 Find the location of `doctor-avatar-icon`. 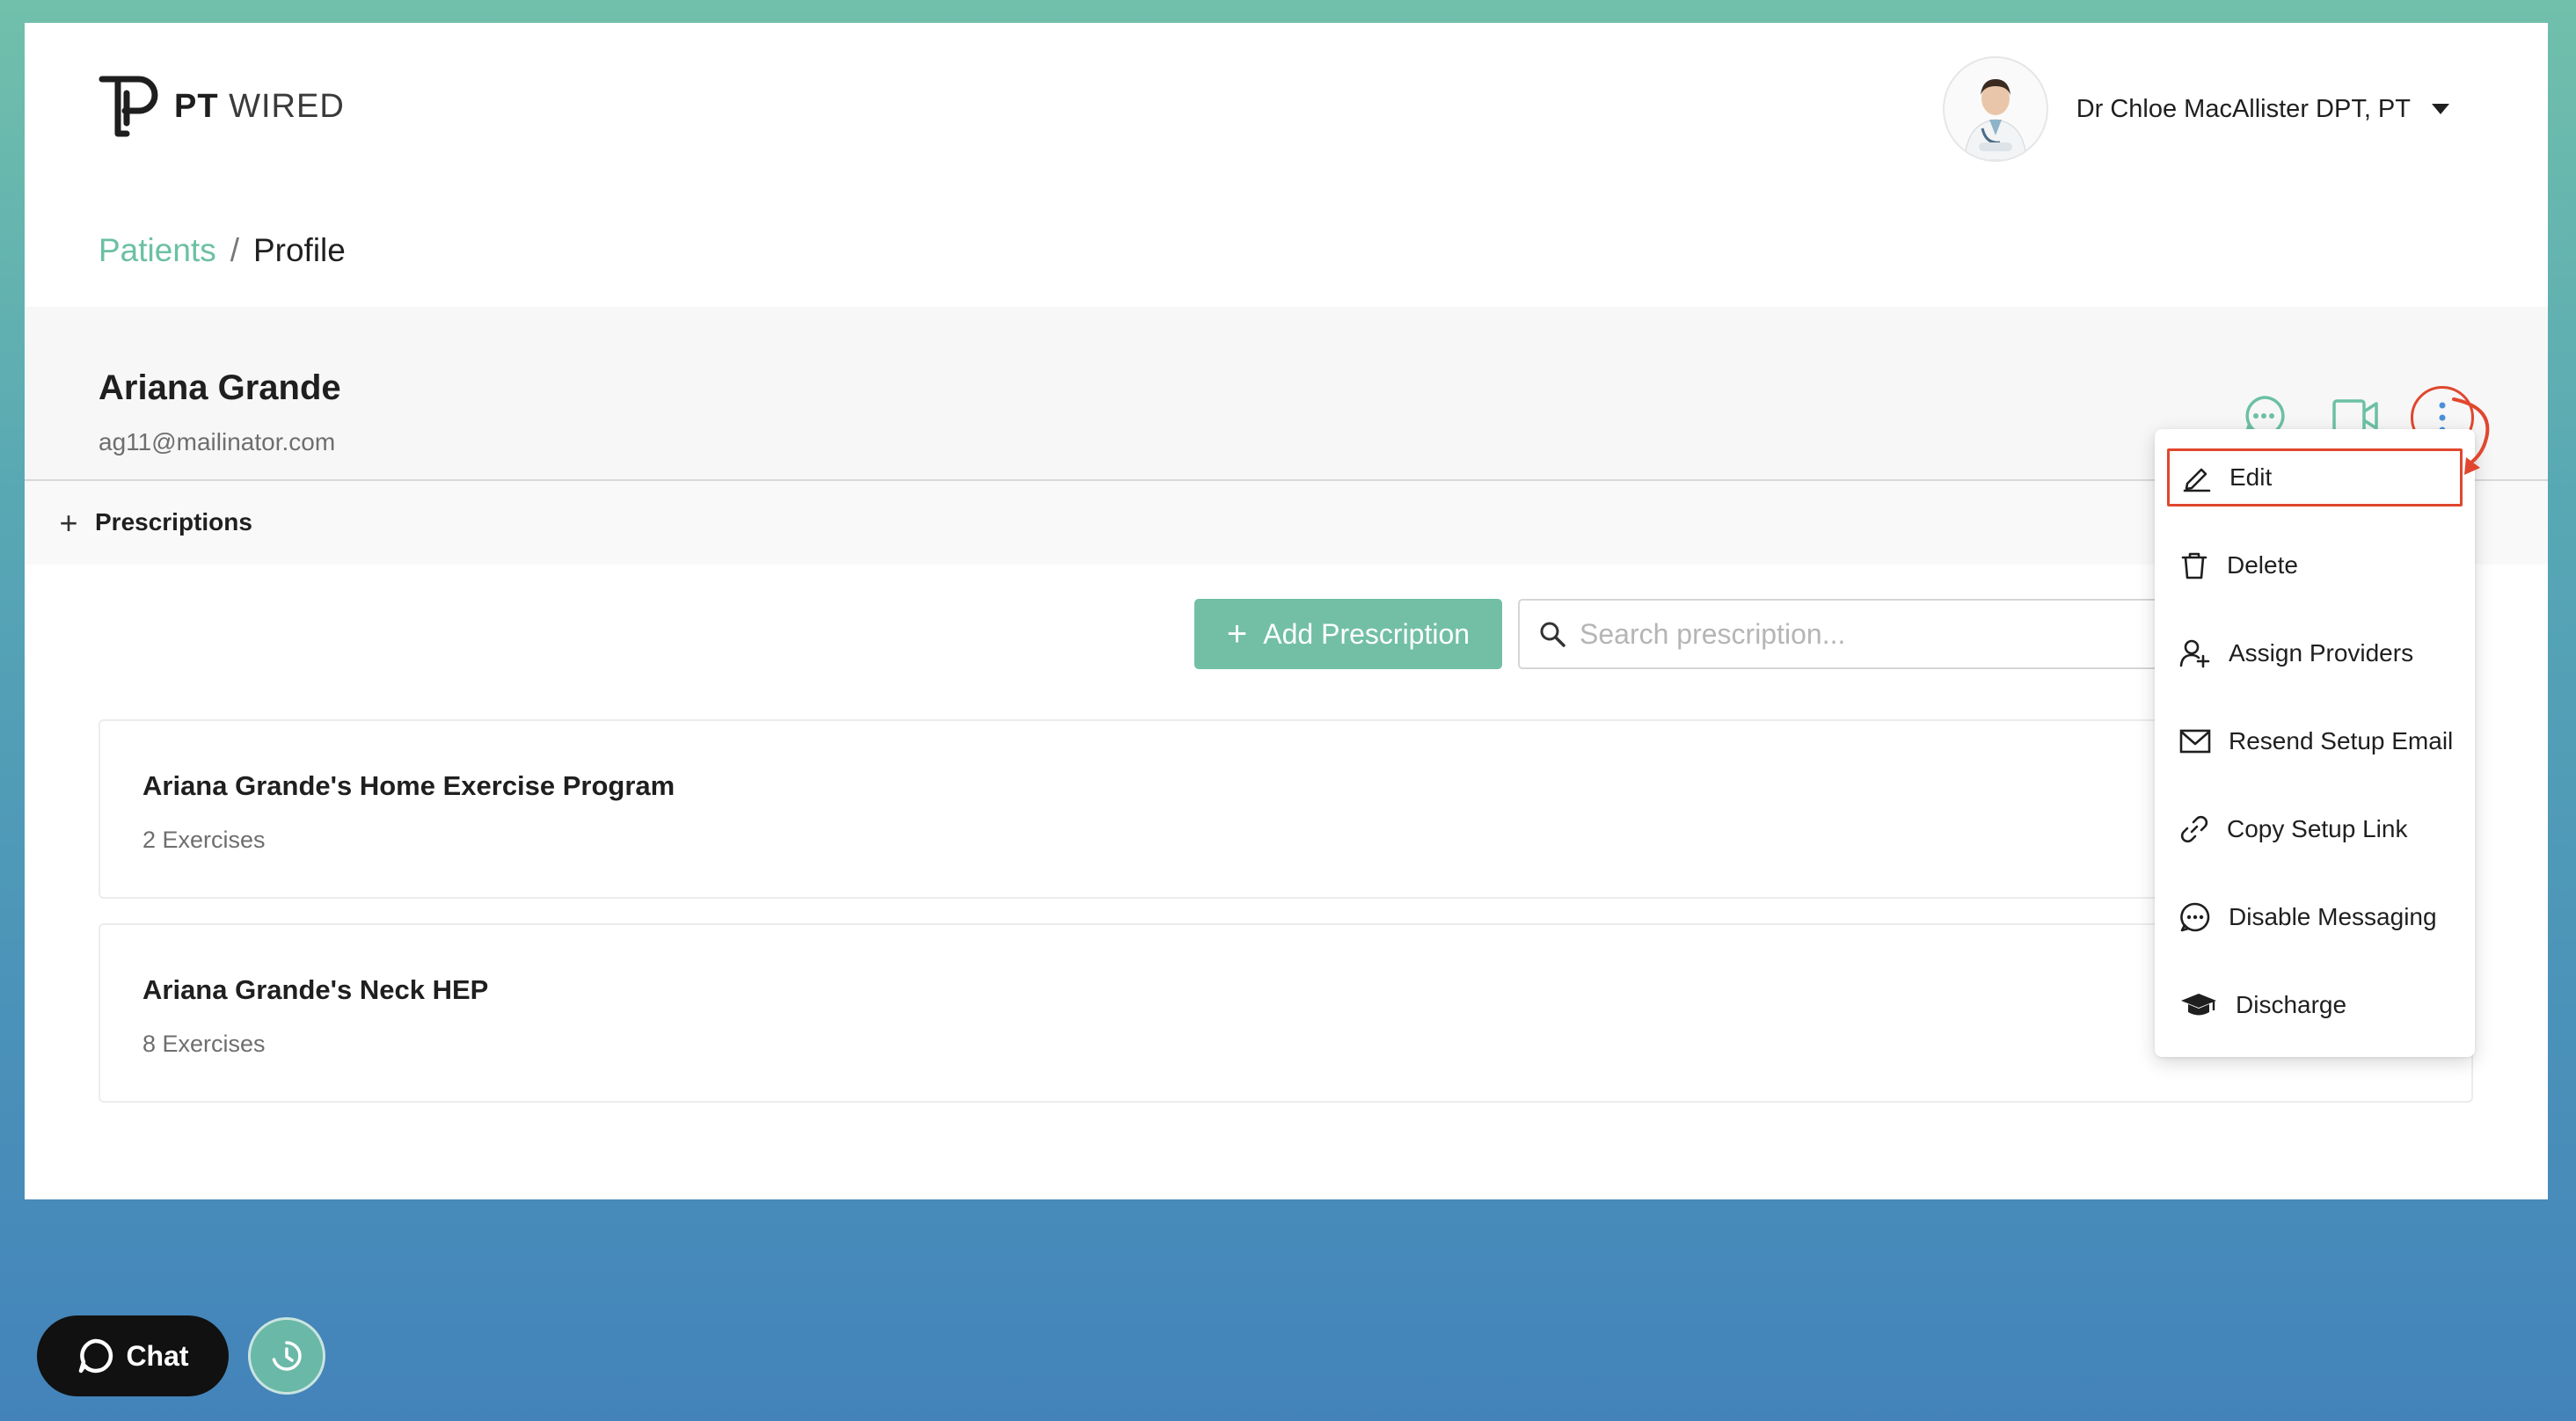

doctor-avatar-icon is located at coordinates (1995, 119).